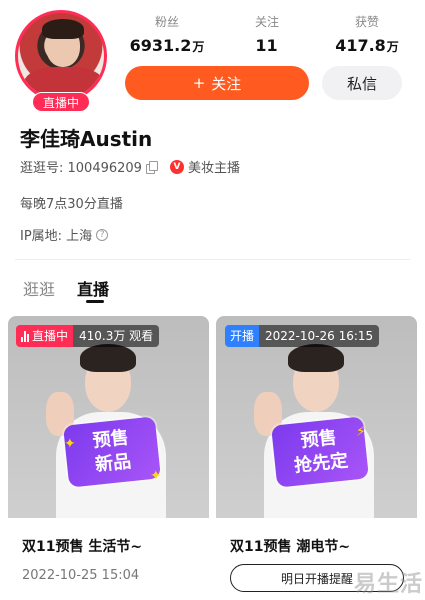 The image size is (425, 600). What do you see at coordinates (61, 56) in the screenshot?
I see `avatar-image` at bounding box center [61, 56].